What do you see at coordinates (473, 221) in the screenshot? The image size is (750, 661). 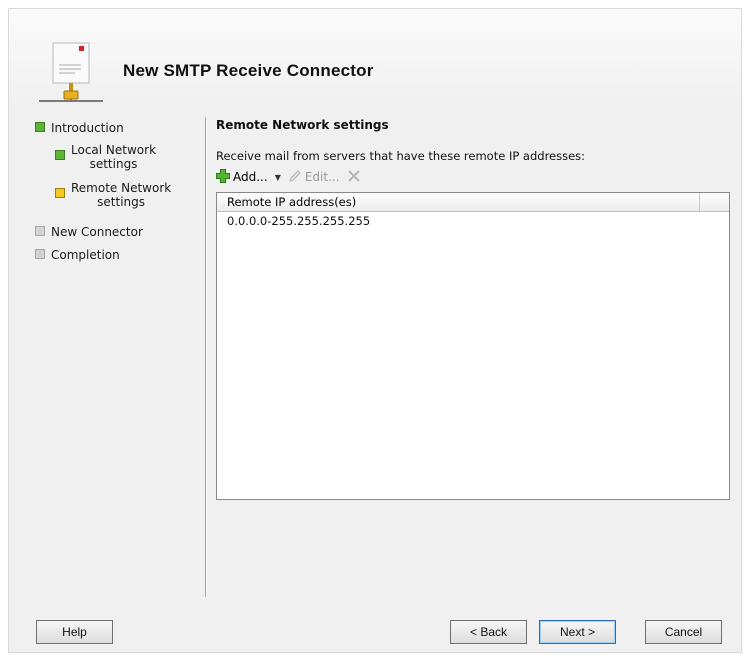 I see `list-item: 0.0.0.0-255.255.255.255` at bounding box center [473, 221].